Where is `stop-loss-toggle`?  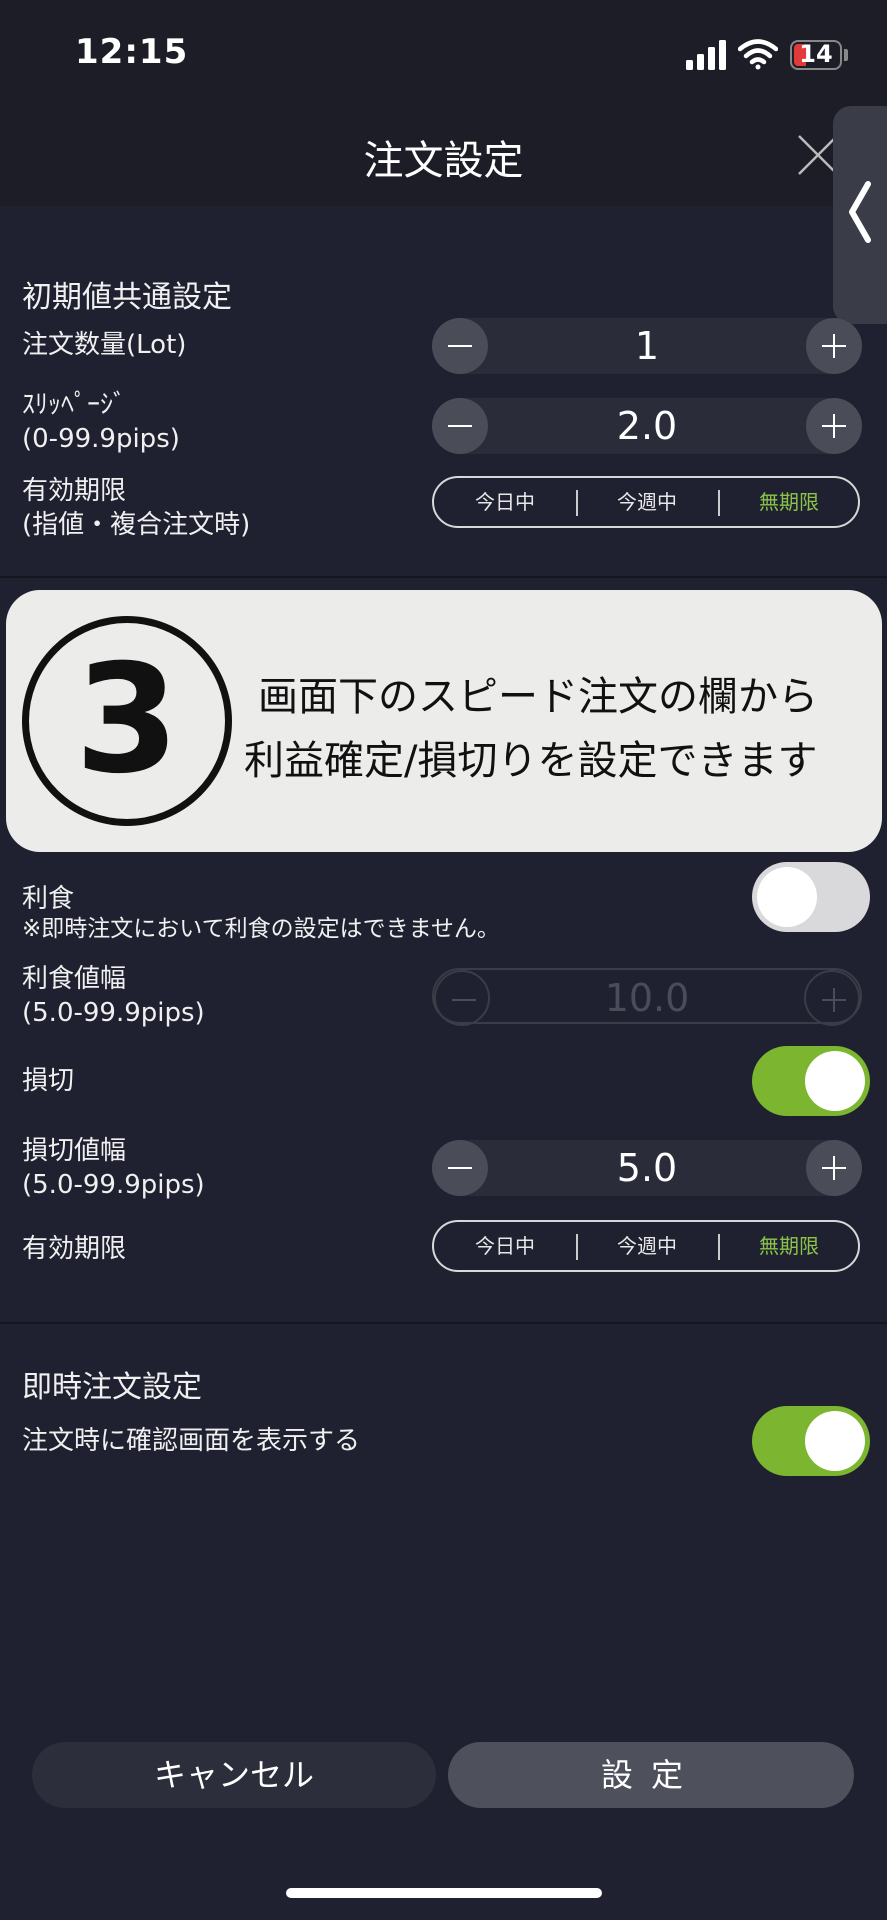 stop-loss-toggle is located at coordinates (811, 1081).